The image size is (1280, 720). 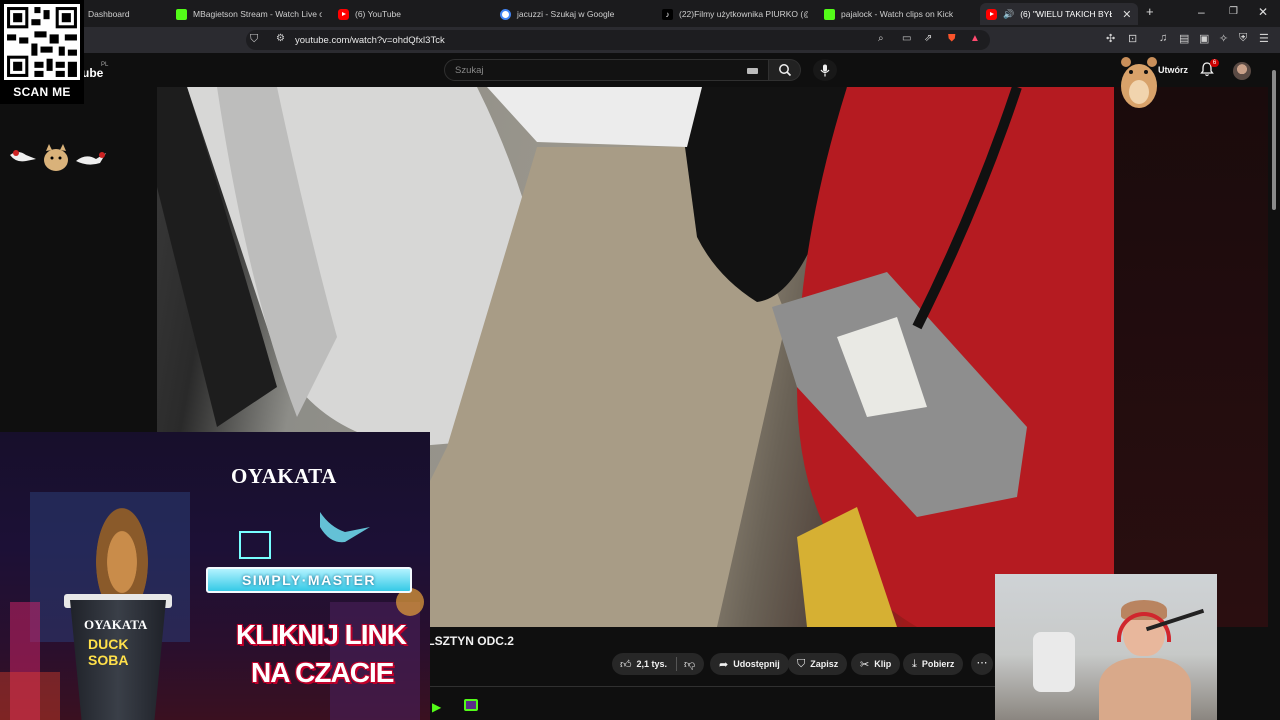 I want to click on thumbs-down-icon: 👎︎, so click(x=690, y=664).